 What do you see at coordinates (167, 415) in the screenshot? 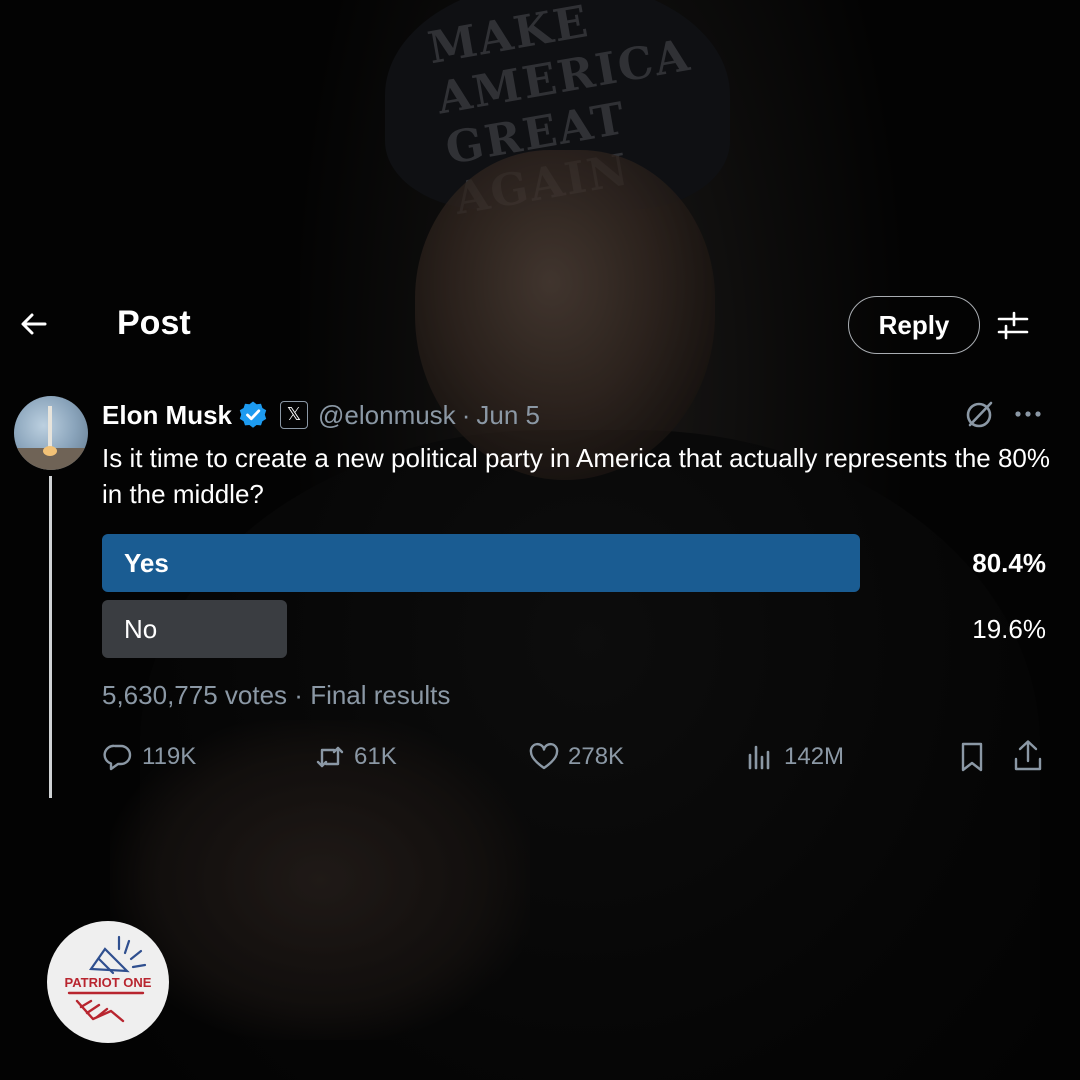
I see `author-name: Elon Musk` at bounding box center [167, 415].